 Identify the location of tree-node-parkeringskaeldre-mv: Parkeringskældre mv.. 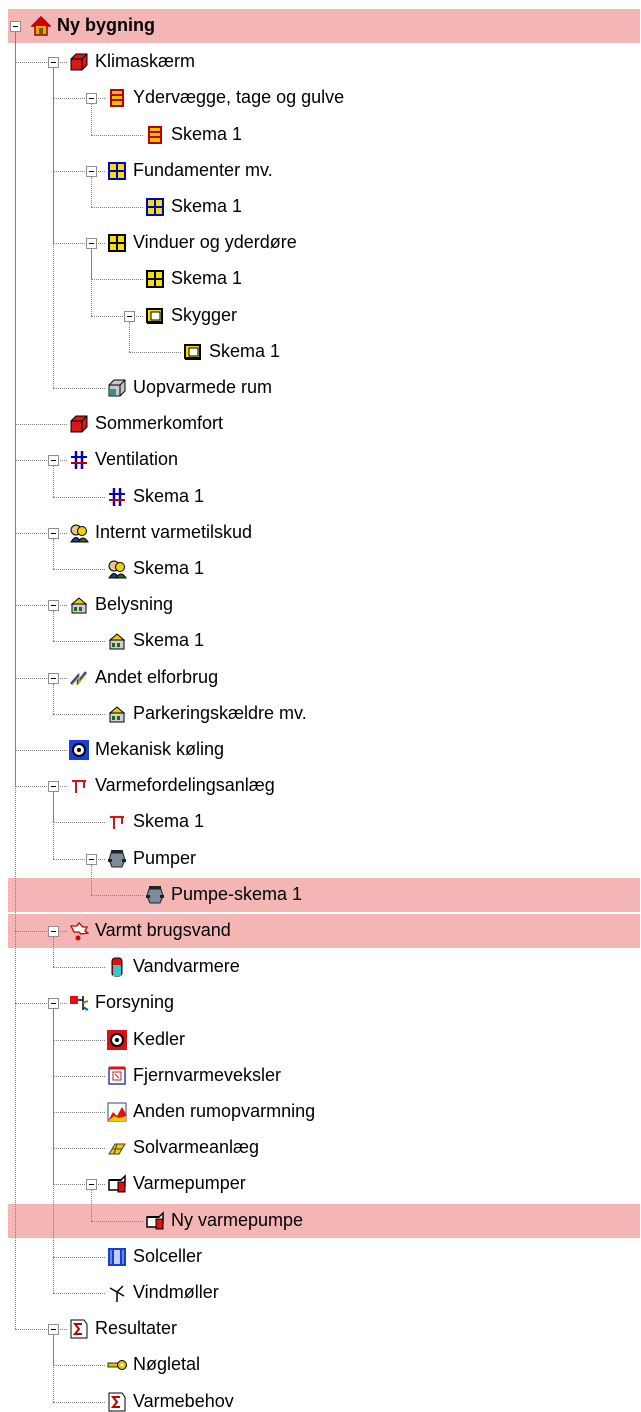
(220, 713).